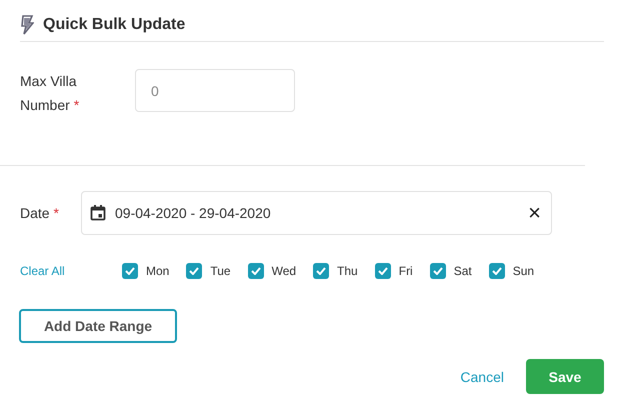 This screenshot has width=626, height=406. I want to click on day-label: Wed, so click(284, 271).